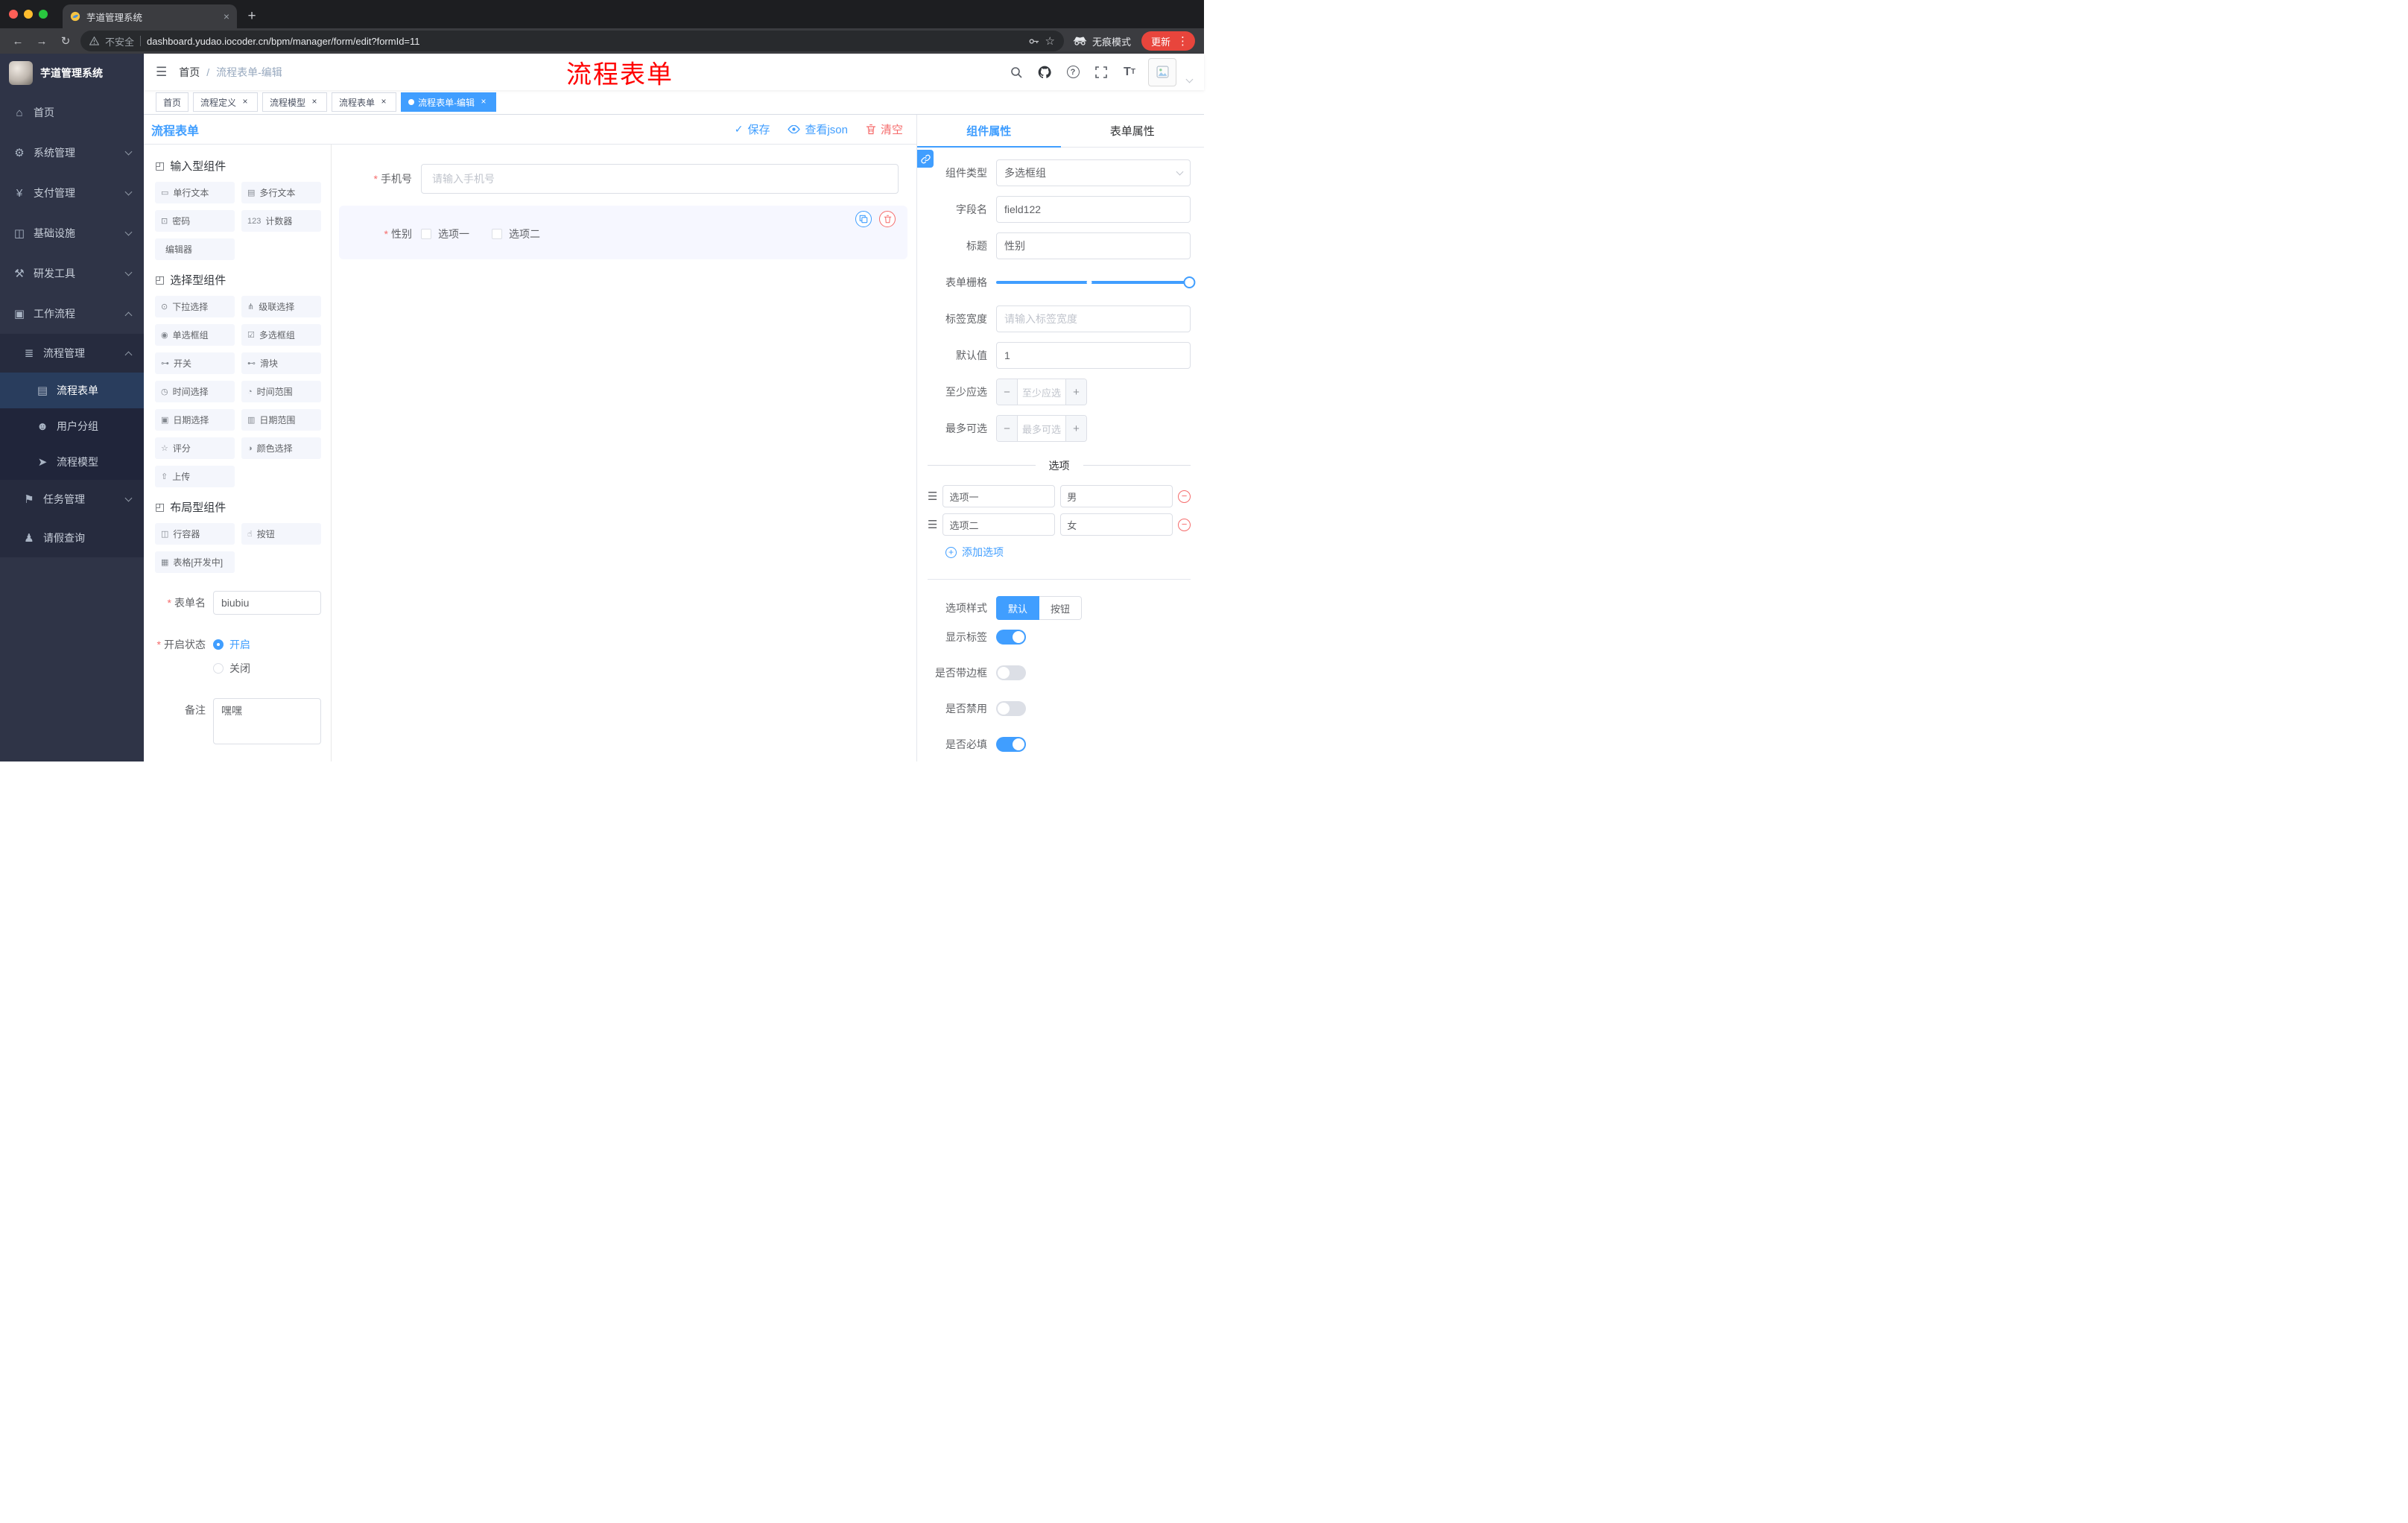 The image size is (2408, 1523). I want to click on palette-item-radio-group: ◉ 单选框组, so click(195, 335).